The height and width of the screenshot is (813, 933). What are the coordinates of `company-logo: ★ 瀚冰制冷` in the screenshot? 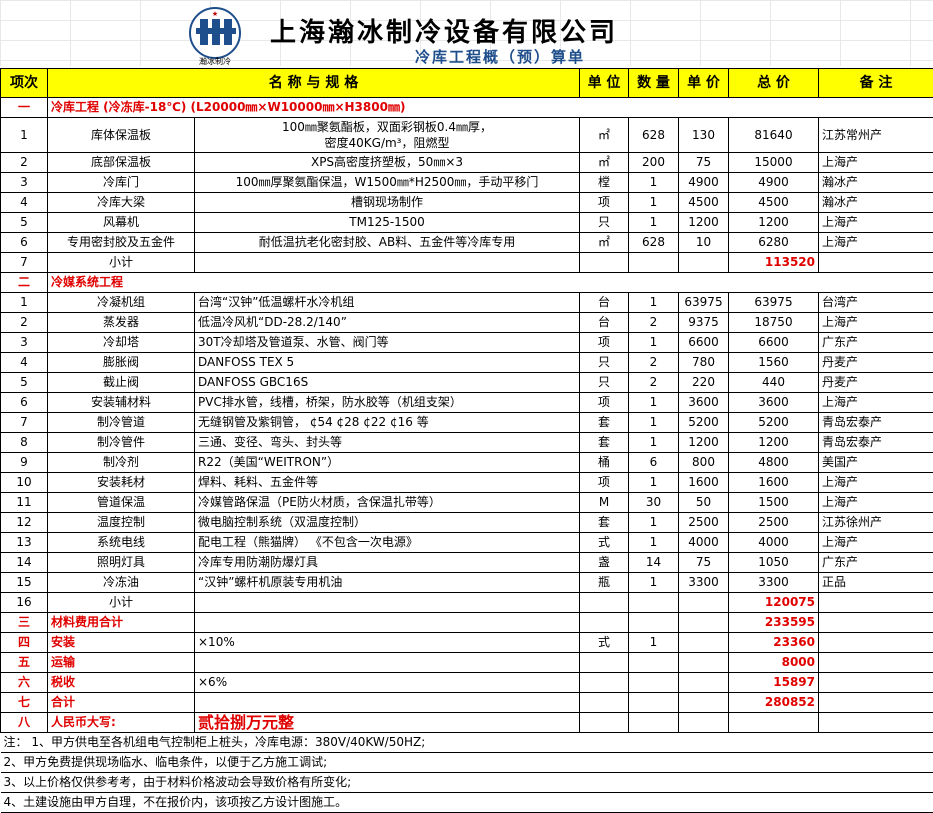 It's located at (215, 36).